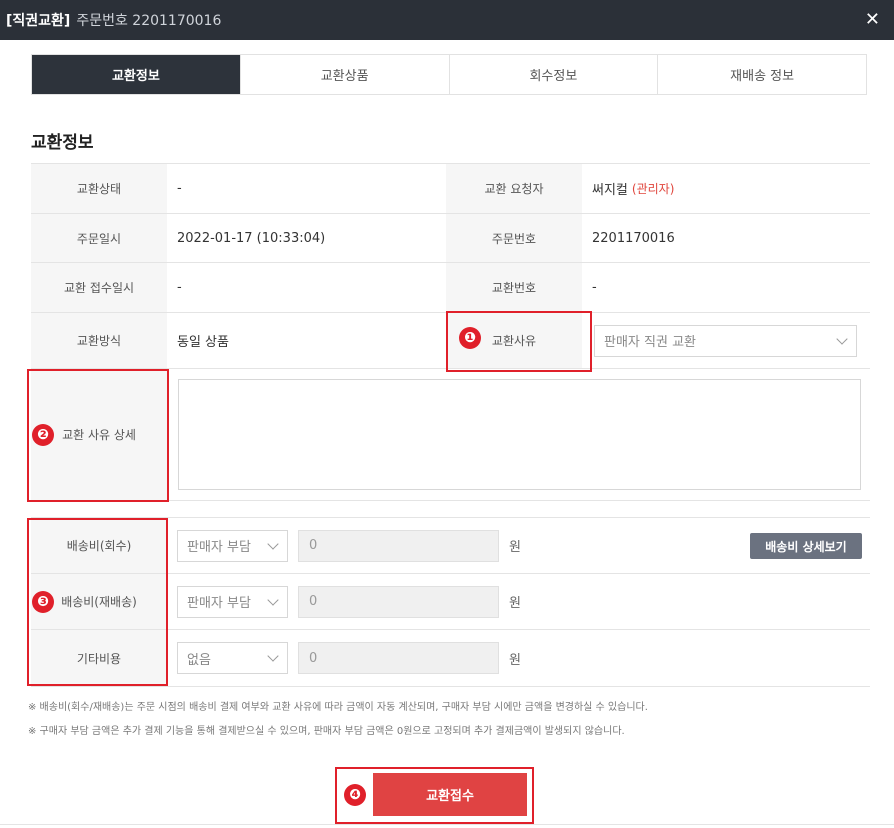 This screenshot has width=894, height=828. What do you see at coordinates (514, 287) in the screenshot?
I see `exchange-no-label: 교환번호` at bounding box center [514, 287].